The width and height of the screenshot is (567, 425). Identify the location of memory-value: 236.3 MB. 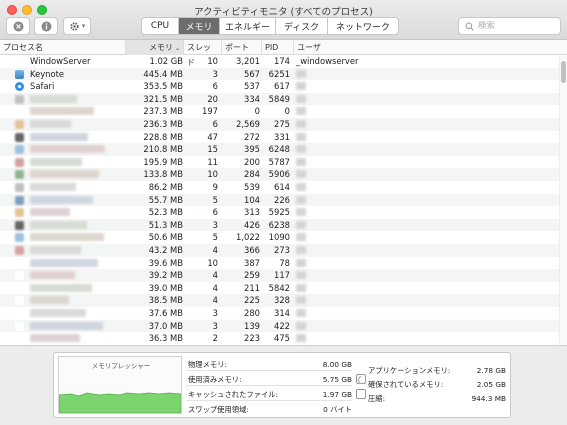
(163, 124).